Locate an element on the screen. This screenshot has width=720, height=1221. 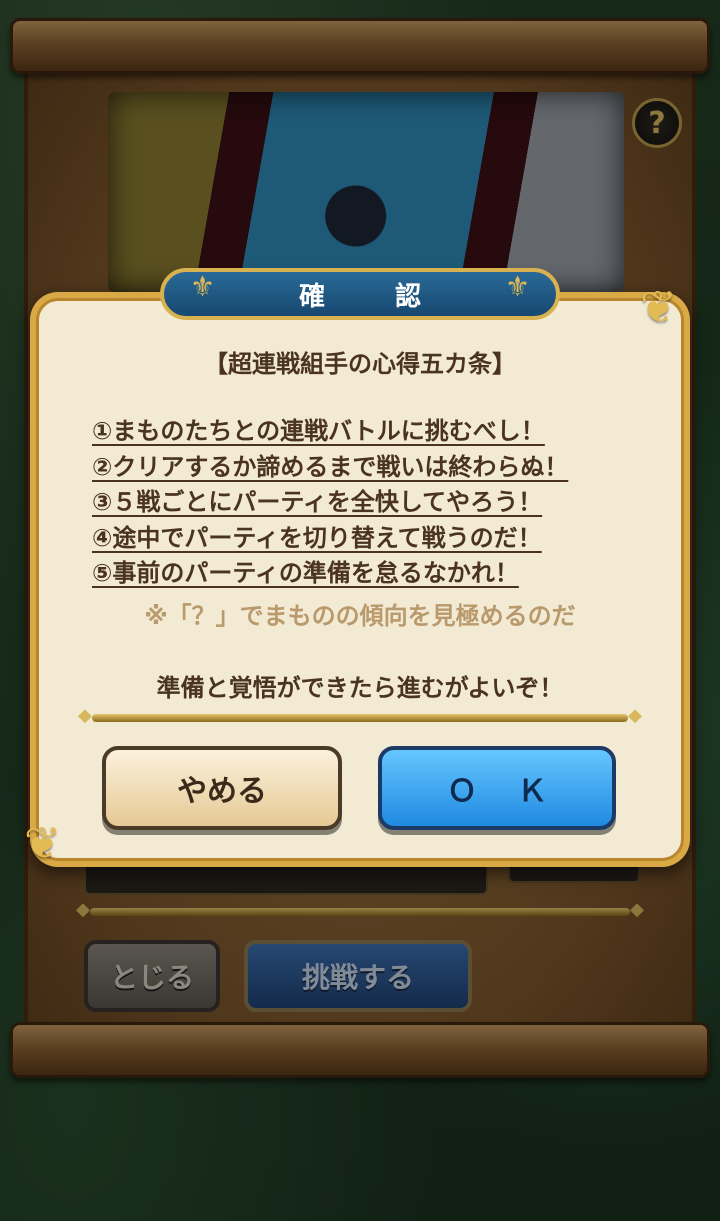
rule-item: ⑤事前のパーティの準備を怠るなかれ！ is located at coordinates (305, 573).